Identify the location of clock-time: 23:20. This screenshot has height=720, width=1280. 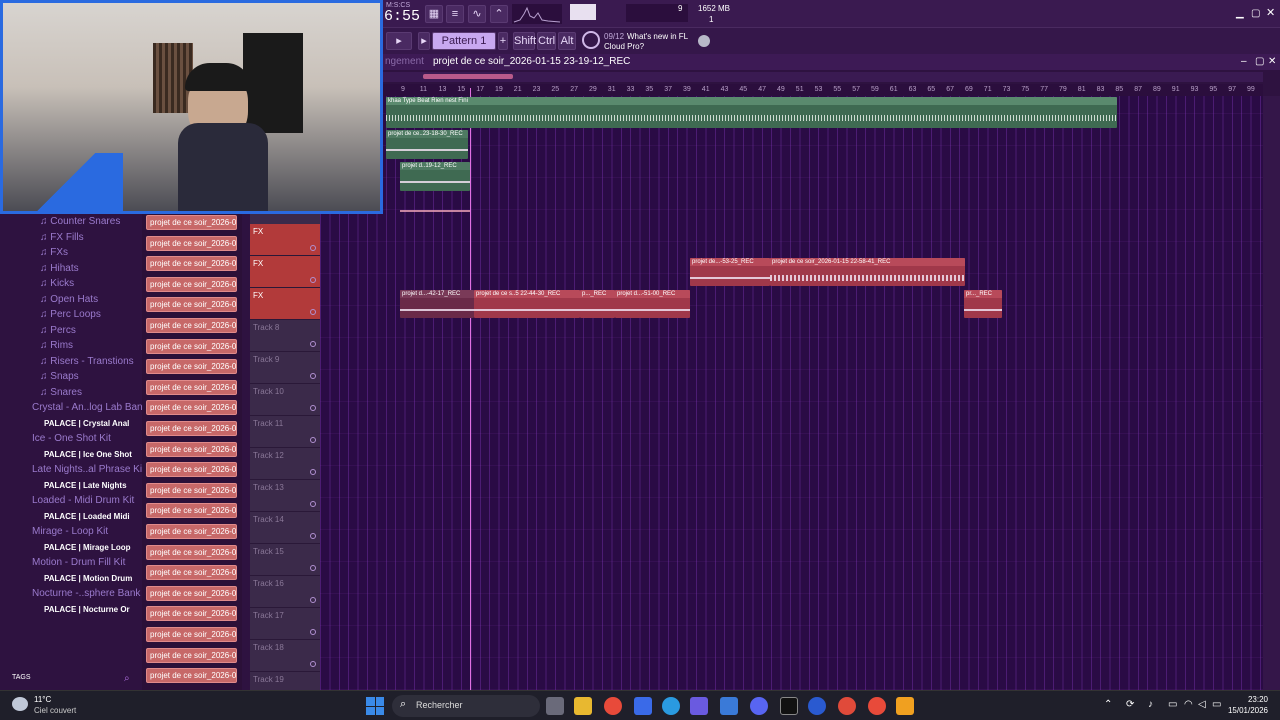
(1256, 699).